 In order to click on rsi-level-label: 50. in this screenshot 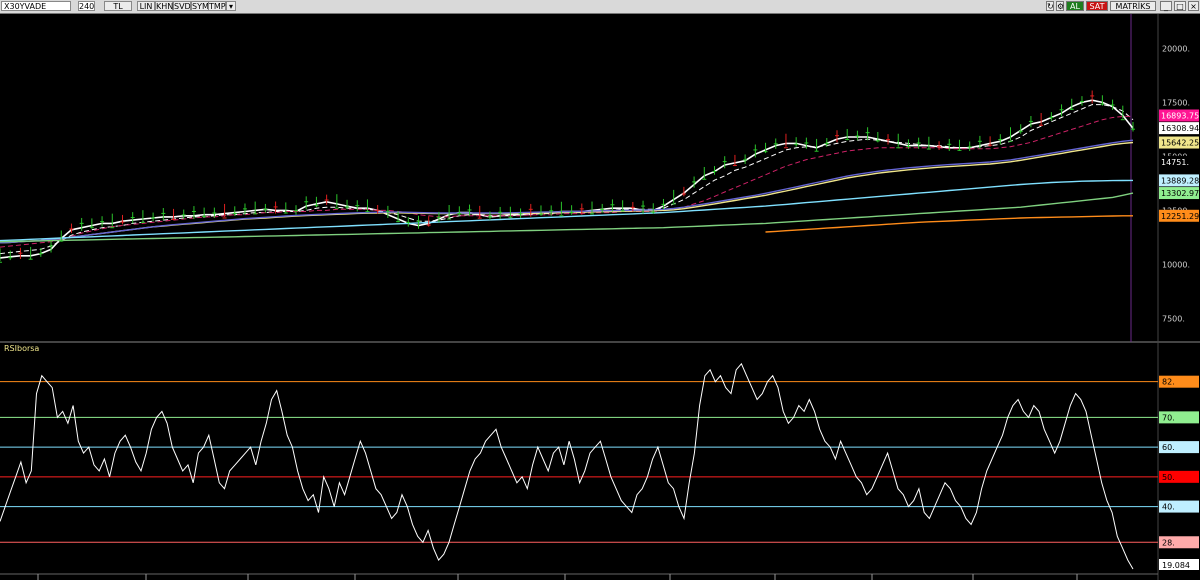, I will do `click(1168, 477)`.